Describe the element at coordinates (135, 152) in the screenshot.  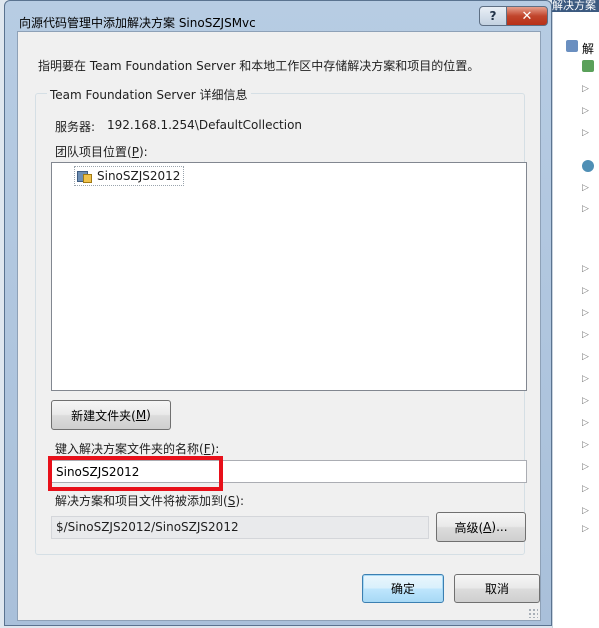
I see `accesskey-p: P` at that location.